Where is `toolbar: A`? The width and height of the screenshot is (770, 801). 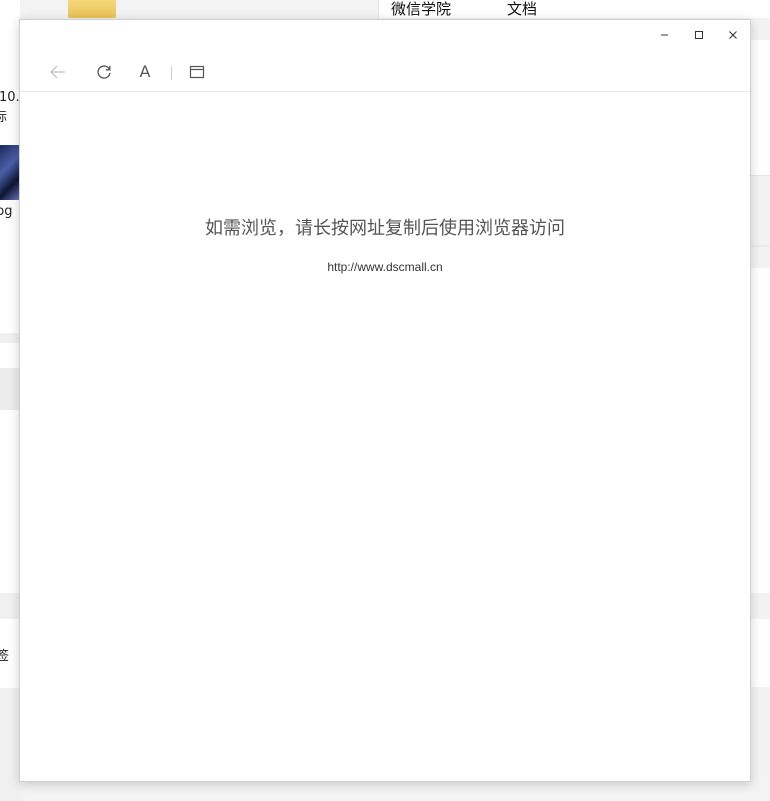
toolbar: A is located at coordinates (385, 71).